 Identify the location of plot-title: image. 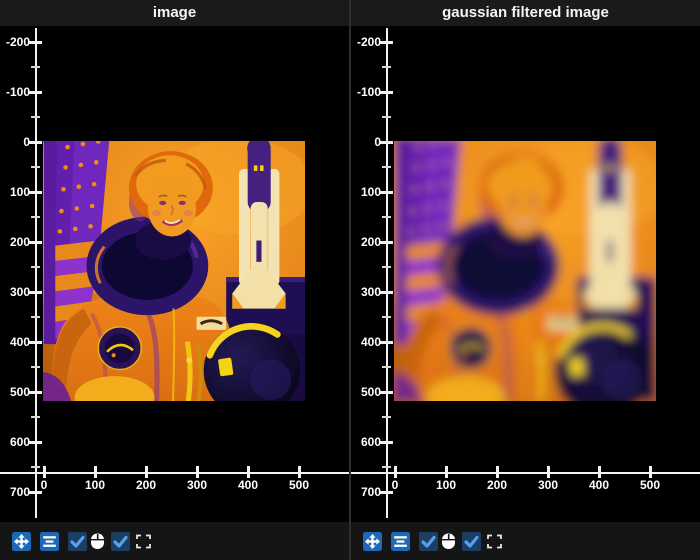
(174, 13).